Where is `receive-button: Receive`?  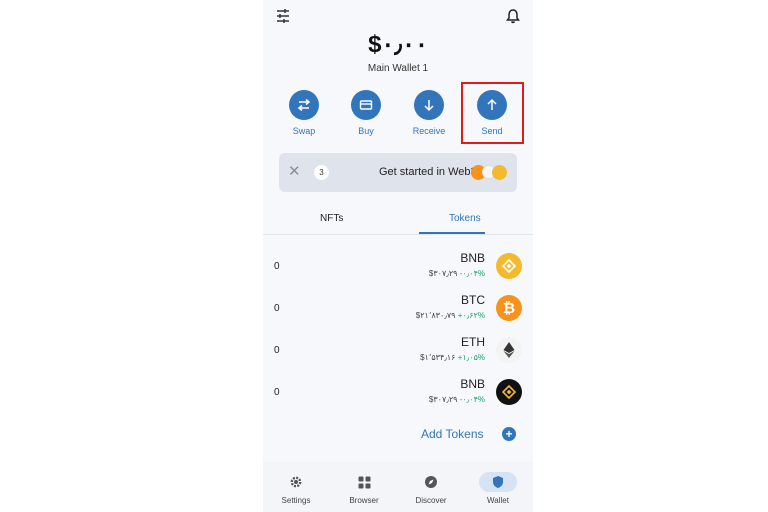 receive-button: Receive is located at coordinates (429, 113).